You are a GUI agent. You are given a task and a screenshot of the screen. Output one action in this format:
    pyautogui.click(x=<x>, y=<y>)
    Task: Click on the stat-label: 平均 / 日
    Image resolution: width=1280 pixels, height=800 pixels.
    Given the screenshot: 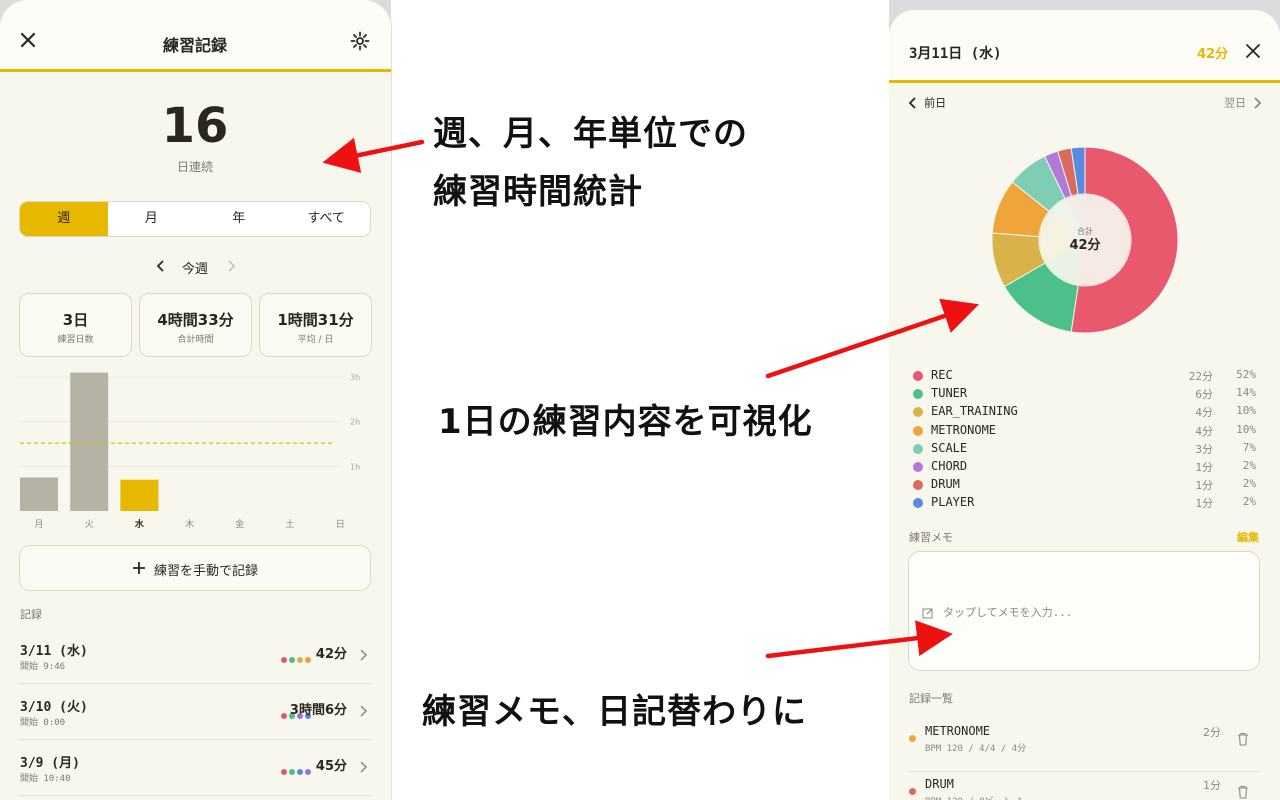 What is the action you would take?
    pyautogui.click(x=315, y=340)
    